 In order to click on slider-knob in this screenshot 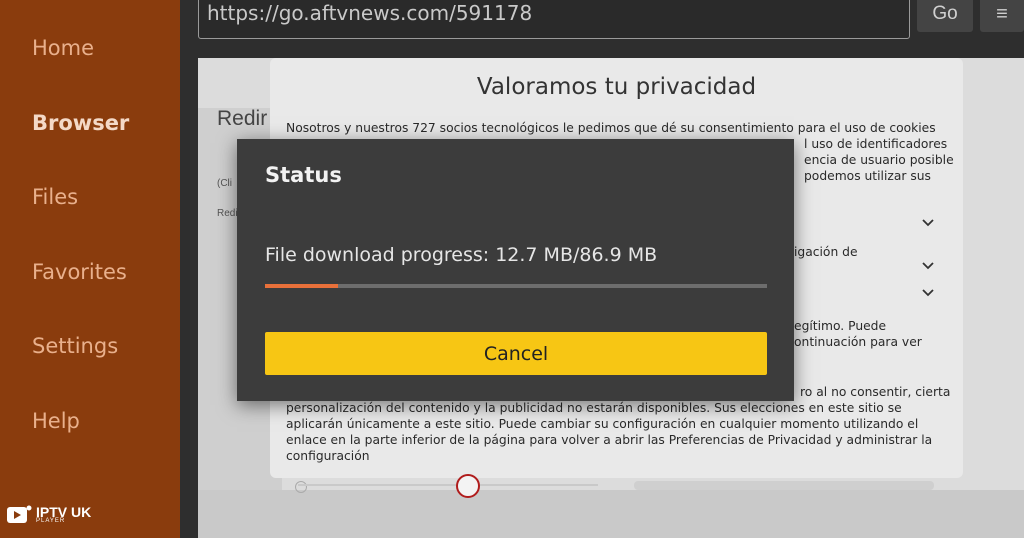, I will do `click(468, 486)`.